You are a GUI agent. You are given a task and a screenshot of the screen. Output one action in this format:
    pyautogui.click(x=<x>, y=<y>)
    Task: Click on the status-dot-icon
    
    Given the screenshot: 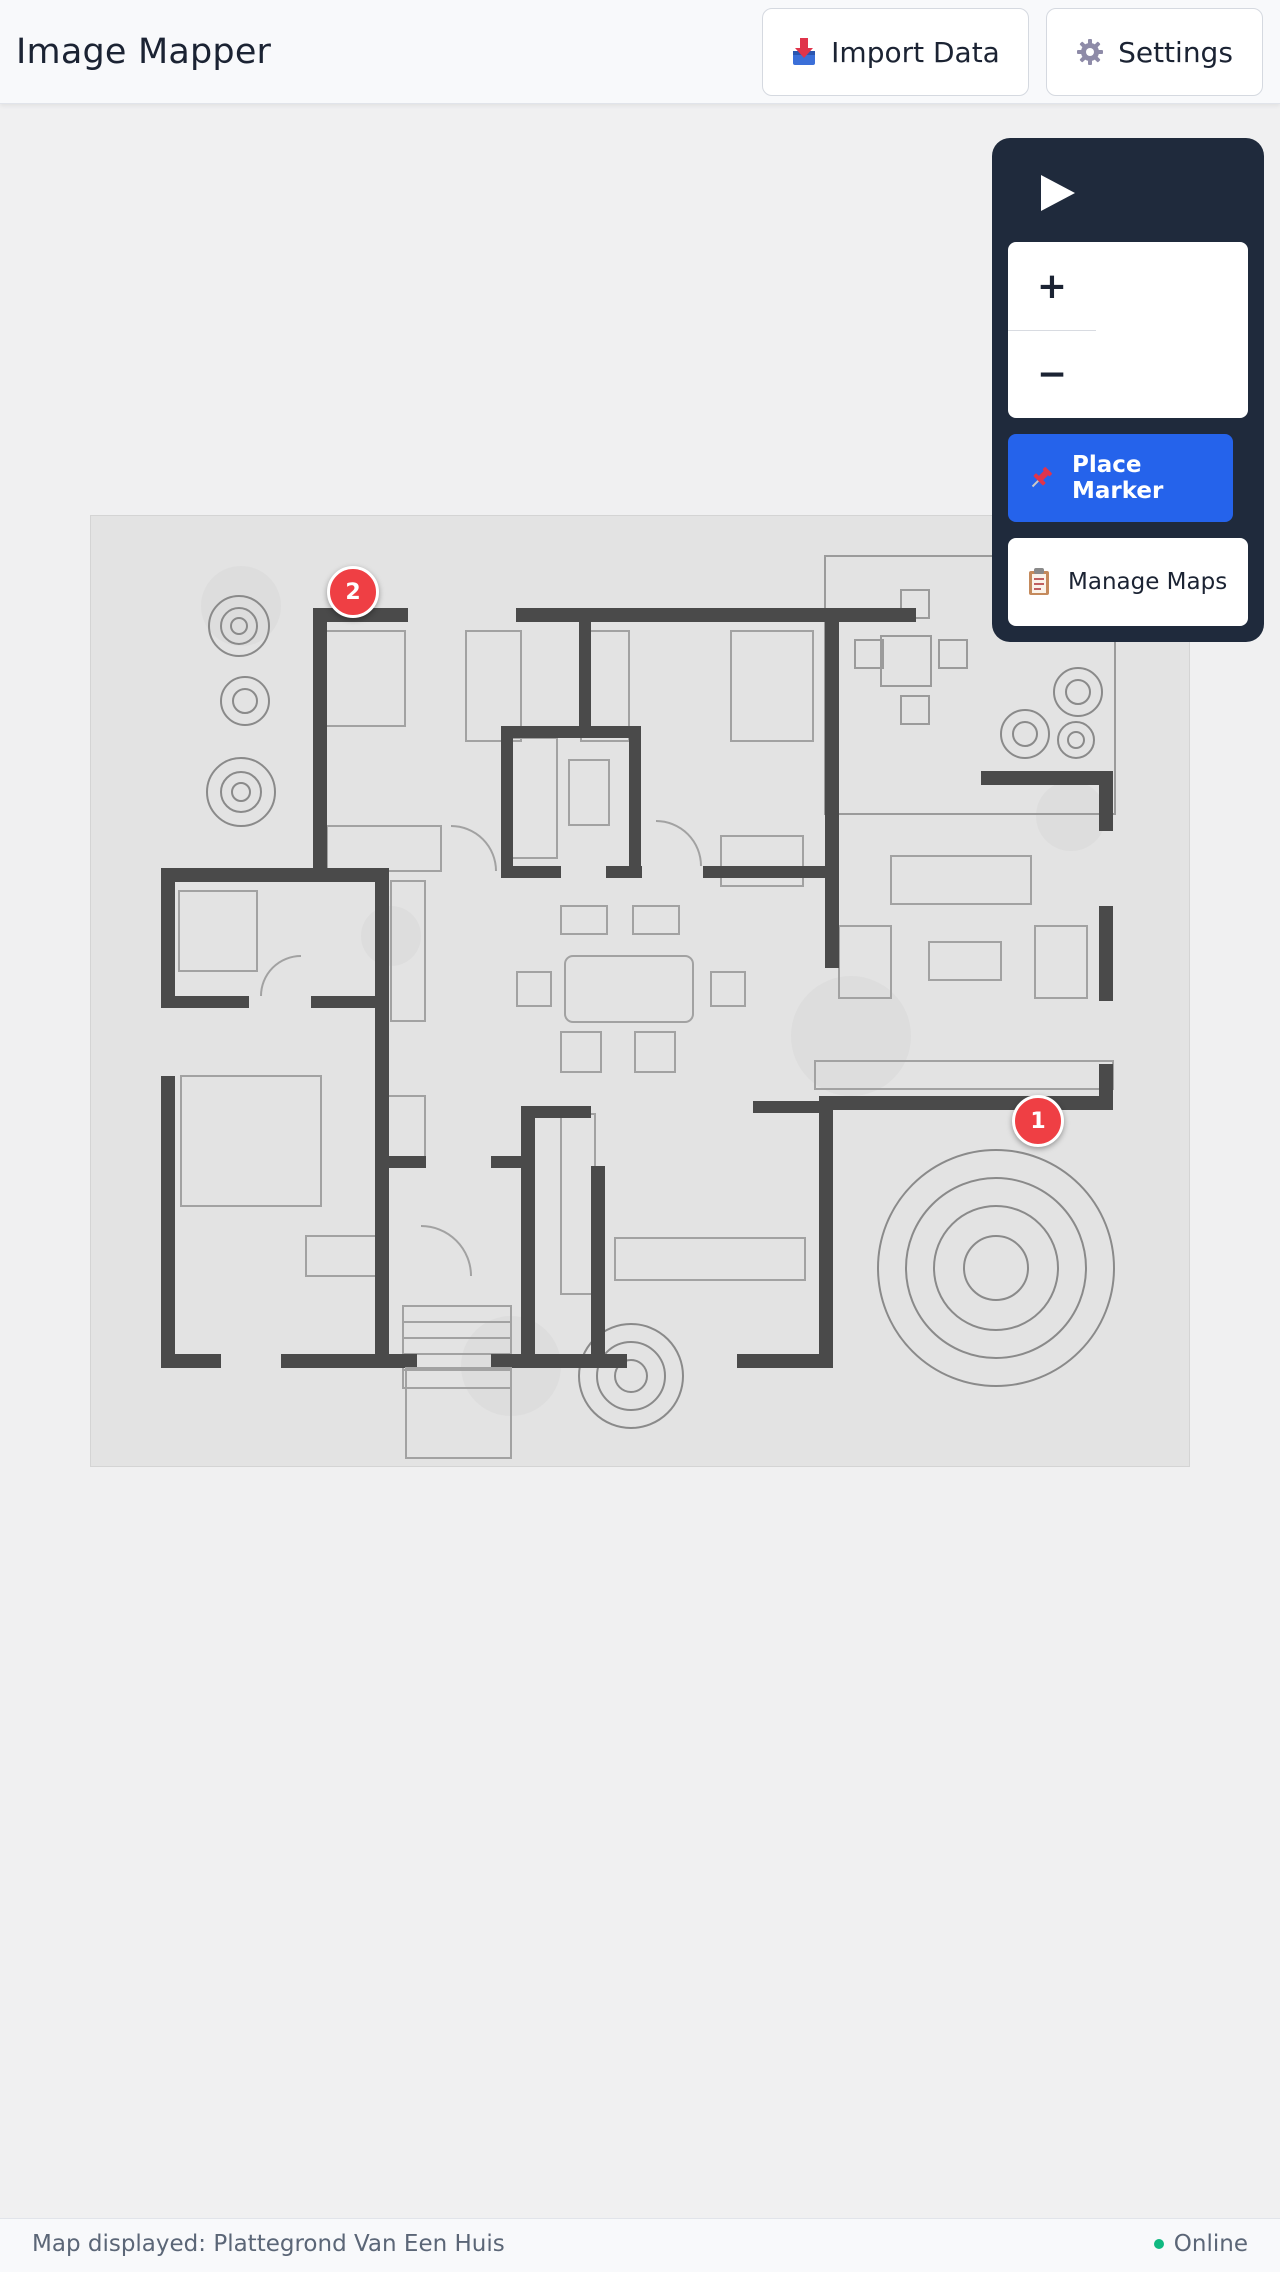 What is the action you would take?
    pyautogui.click(x=1158, y=2244)
    